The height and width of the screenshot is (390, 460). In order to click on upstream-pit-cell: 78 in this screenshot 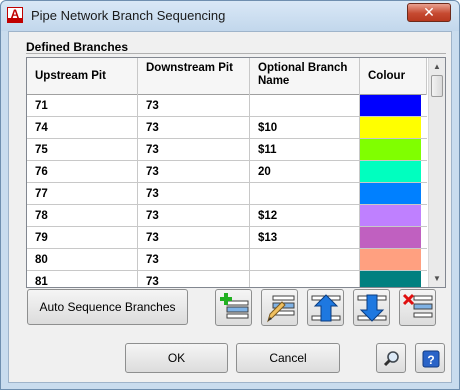, I will do `click(82, 216)`.